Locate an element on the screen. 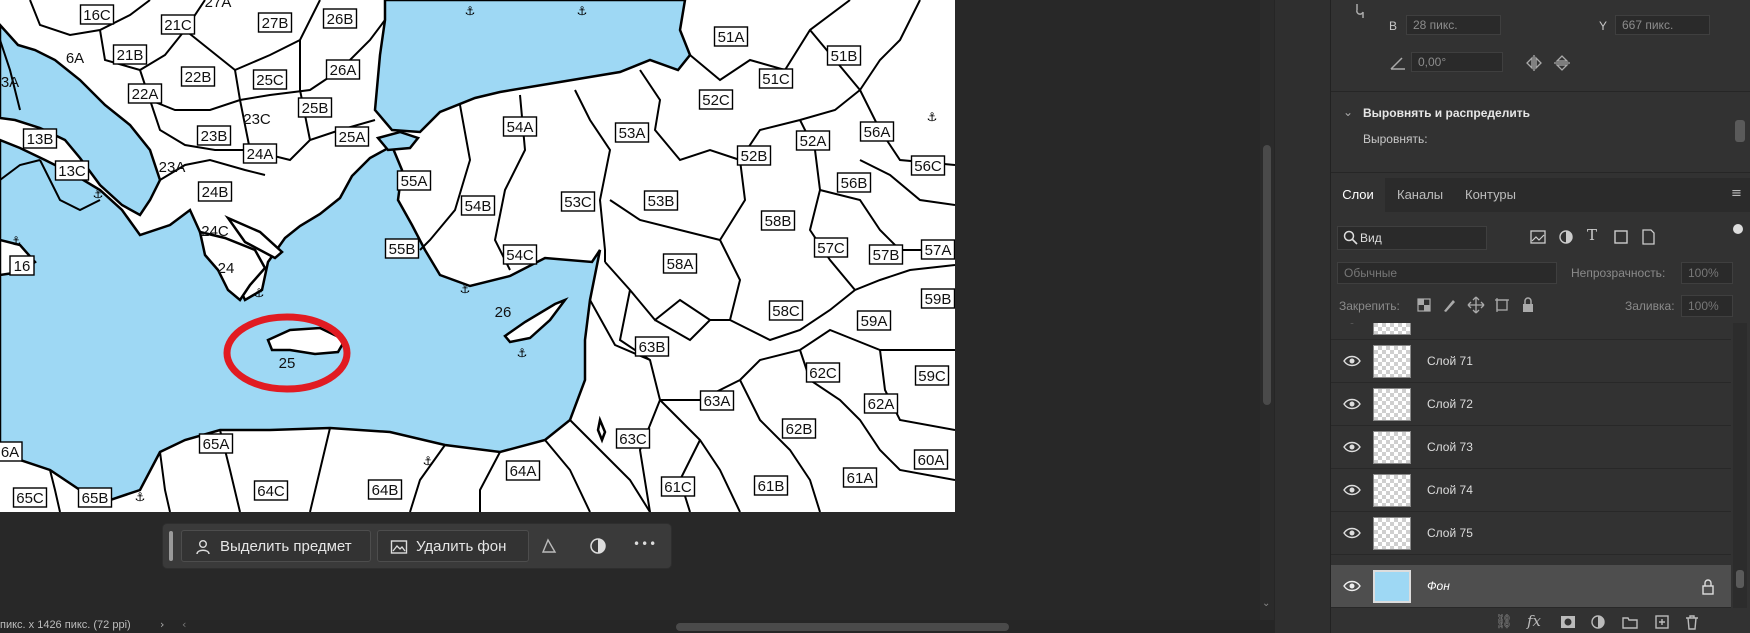 Image resolution: width=1750 pixels, height=633 pixels. region-label: 6A is located at coordinates (10, 452).